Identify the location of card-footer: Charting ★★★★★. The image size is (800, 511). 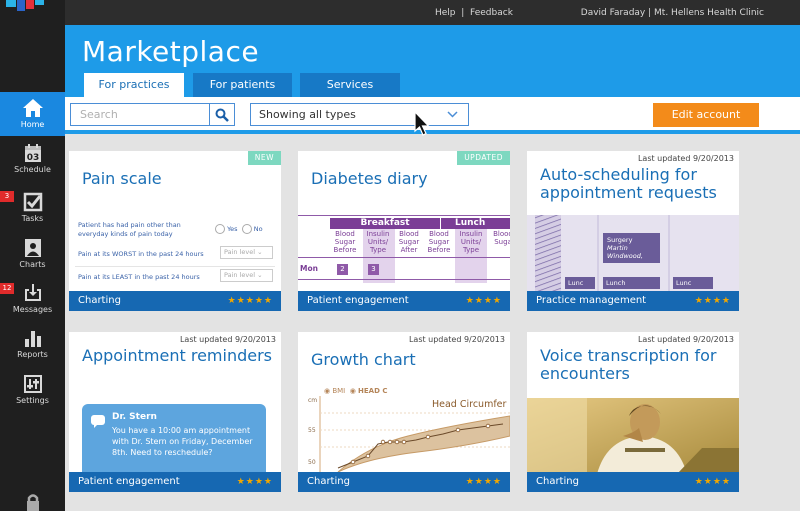
(175, 301).